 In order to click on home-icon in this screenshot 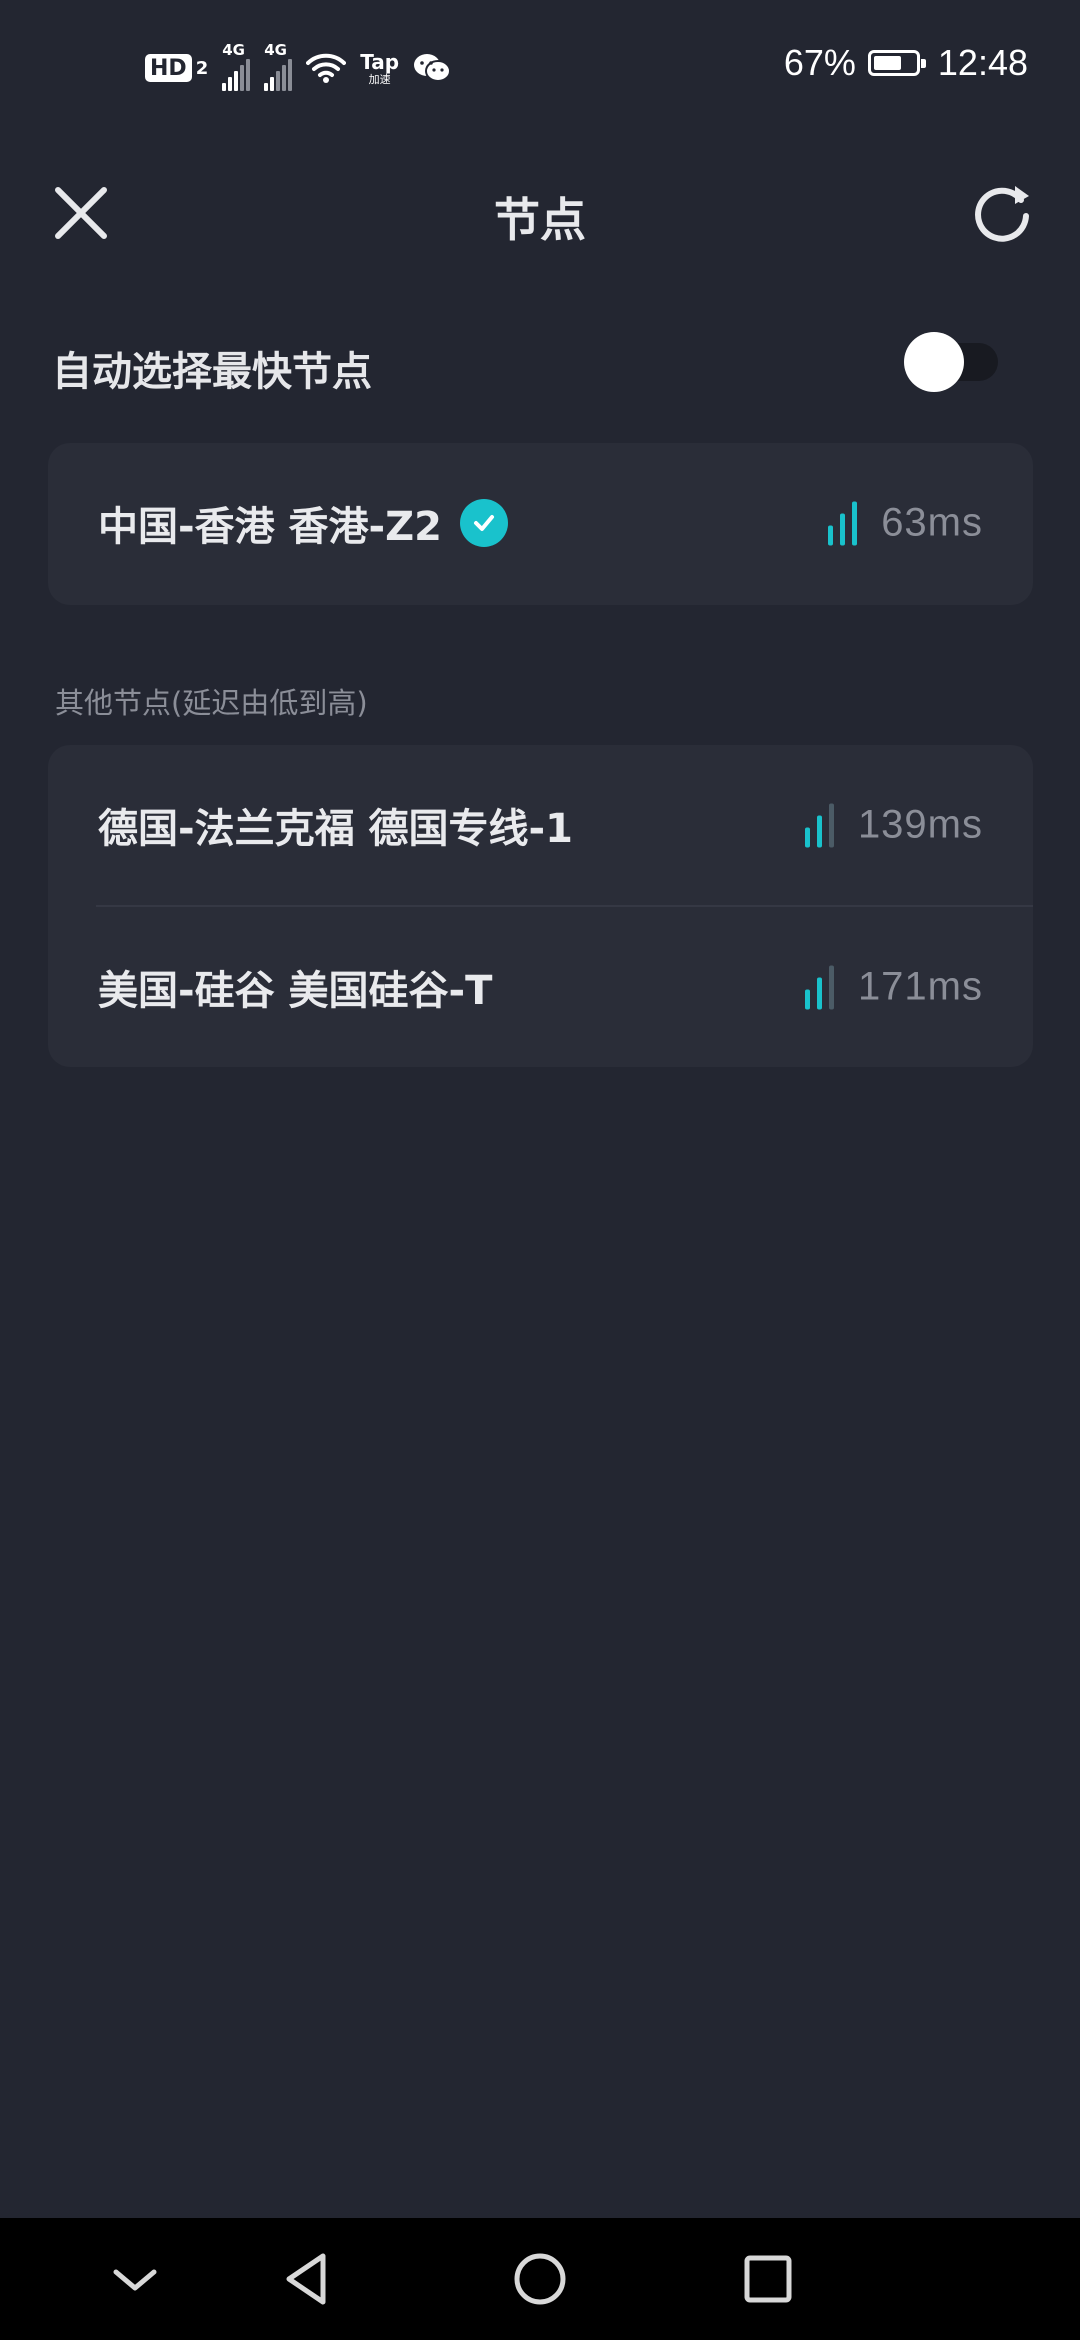, I will do `click(540, 2279)`.